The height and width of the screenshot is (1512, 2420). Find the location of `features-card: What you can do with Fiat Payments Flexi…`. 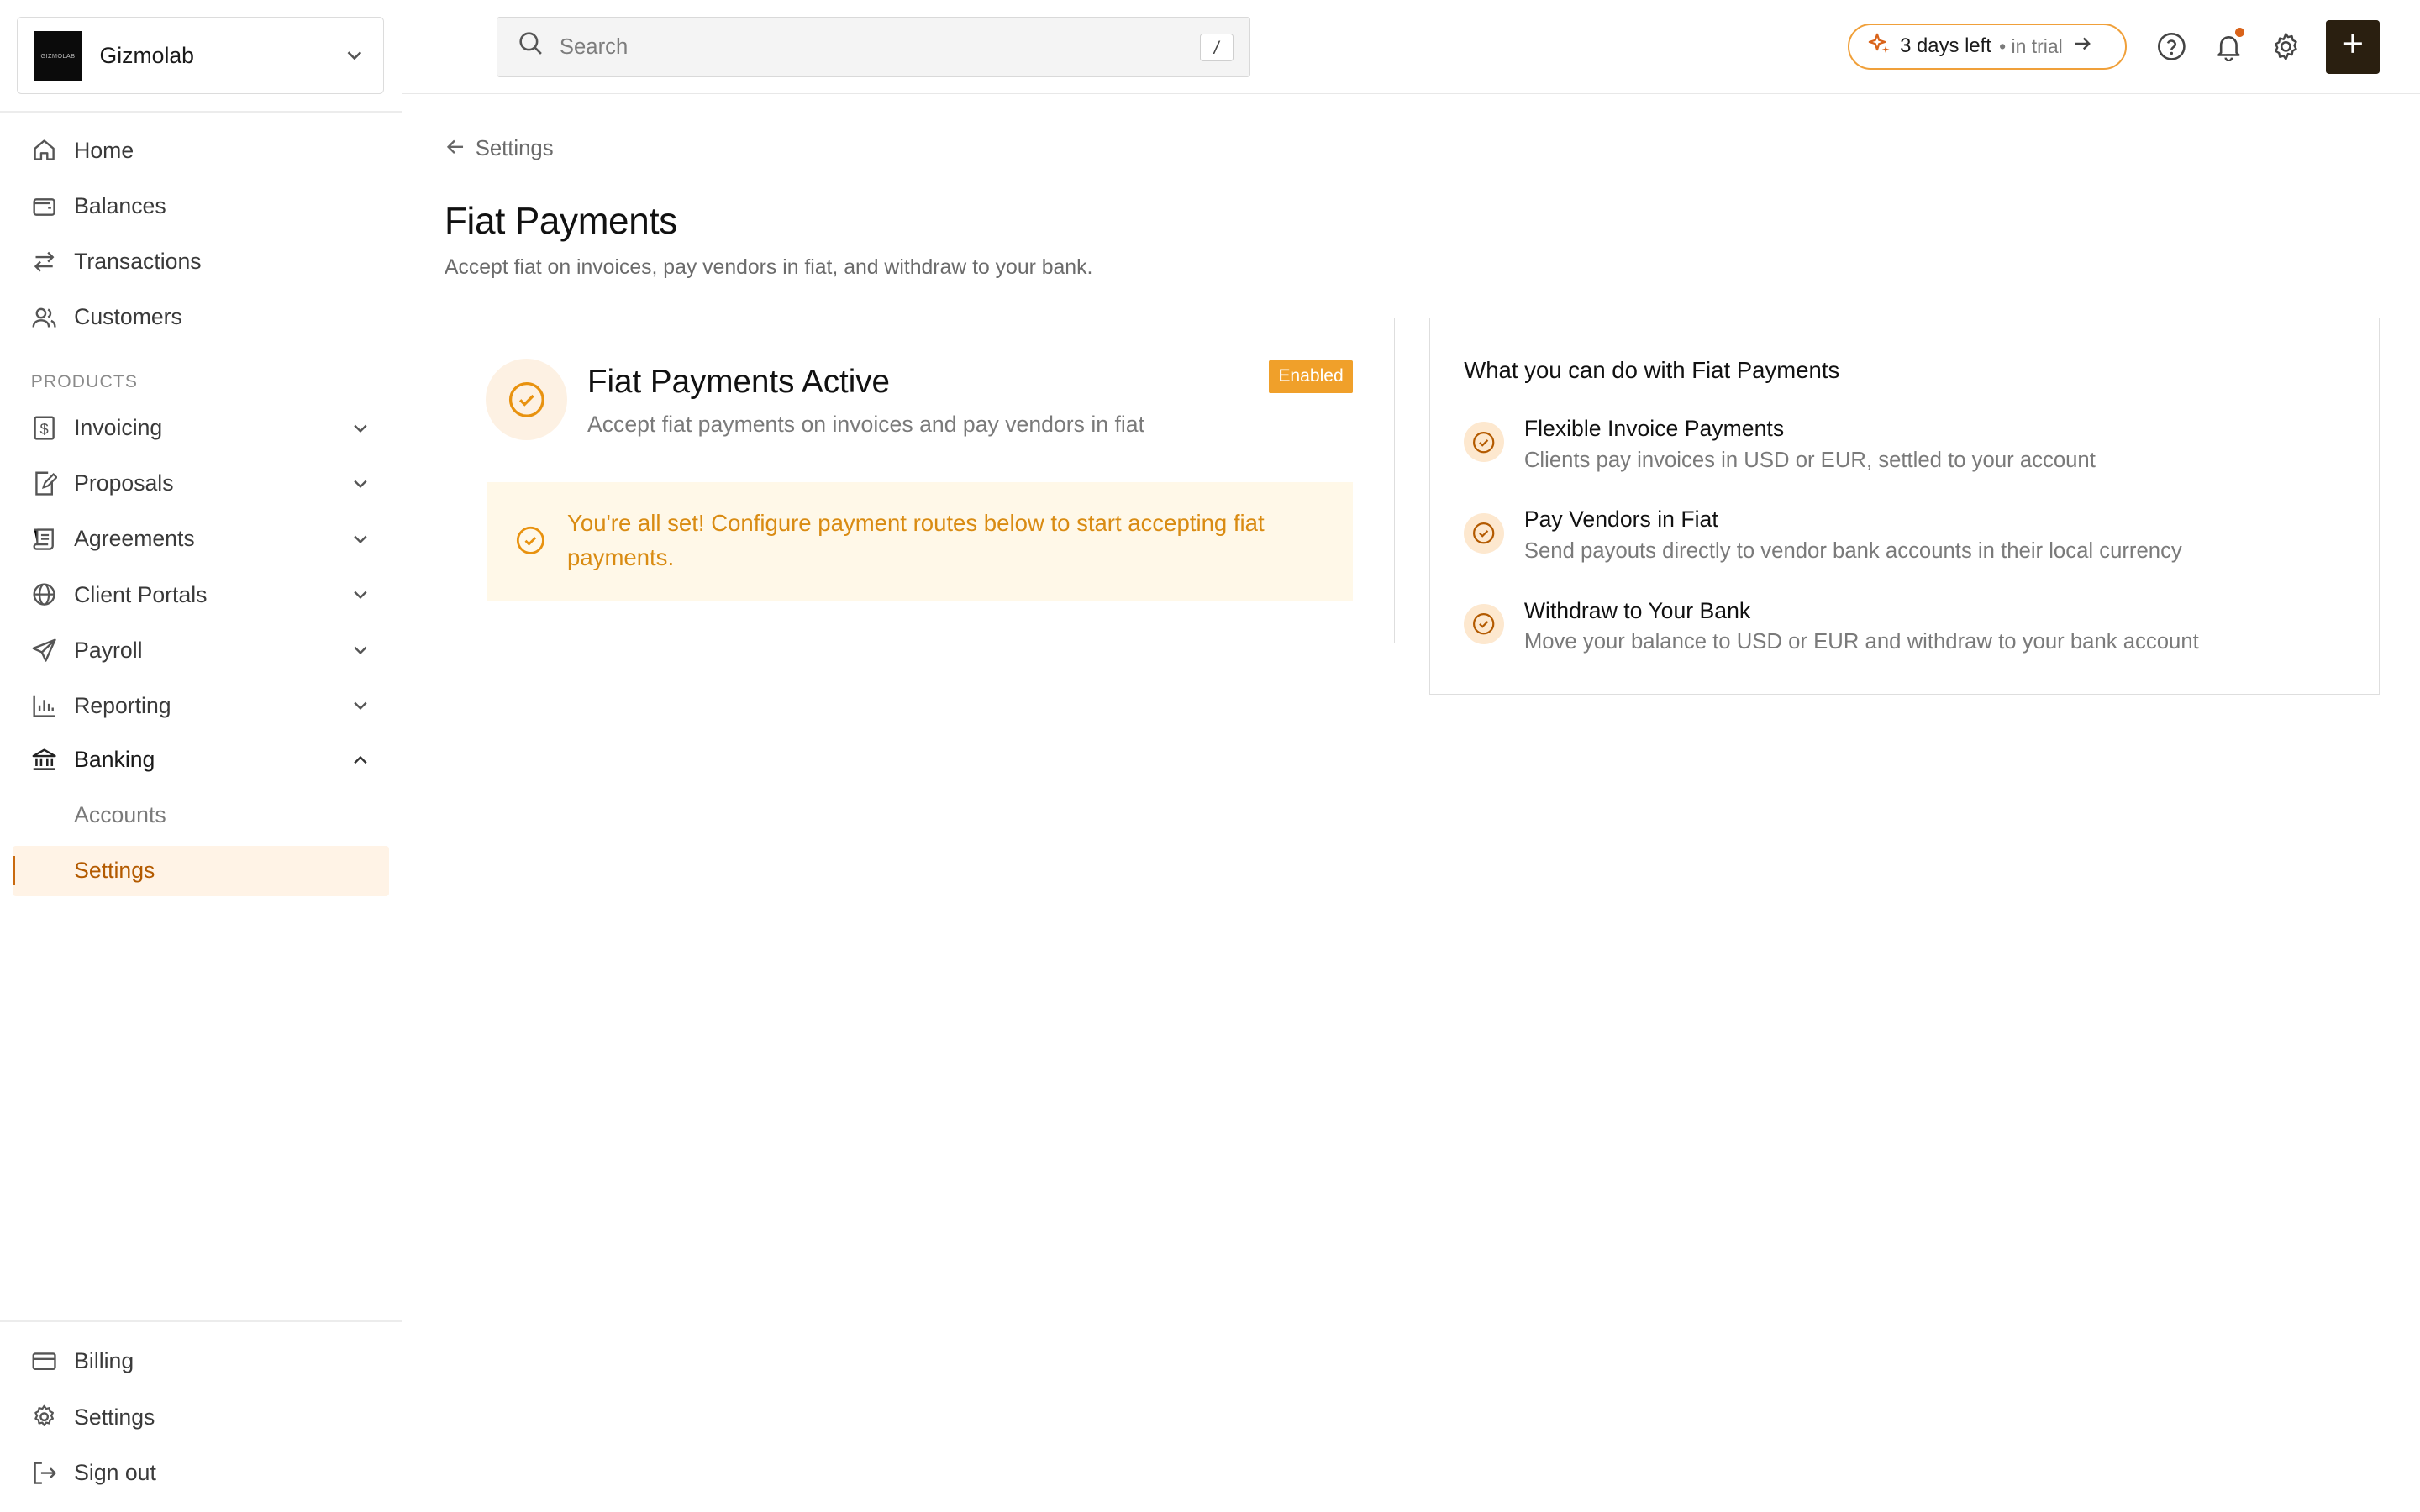

features-card: What you can do with Fiat Payments Flexi… is located at coordinates (1905, 506).